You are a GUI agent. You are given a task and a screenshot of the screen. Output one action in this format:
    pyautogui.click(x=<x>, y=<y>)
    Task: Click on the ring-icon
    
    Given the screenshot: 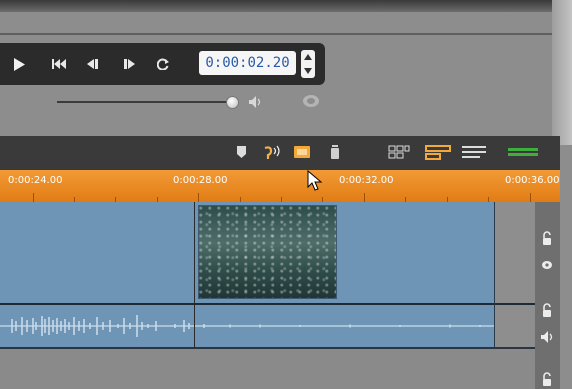 What is the action you would take?
    pyautogui.click(x=311, y=101)
    